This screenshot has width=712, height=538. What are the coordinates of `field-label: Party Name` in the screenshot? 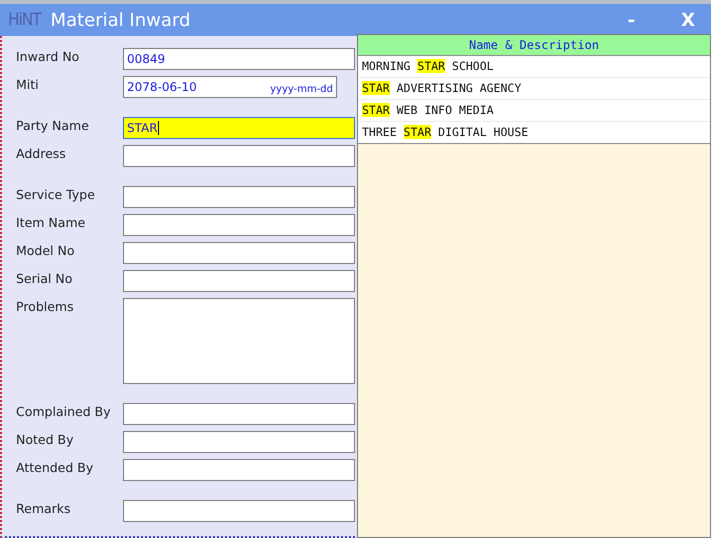 It's located at (53, 126).